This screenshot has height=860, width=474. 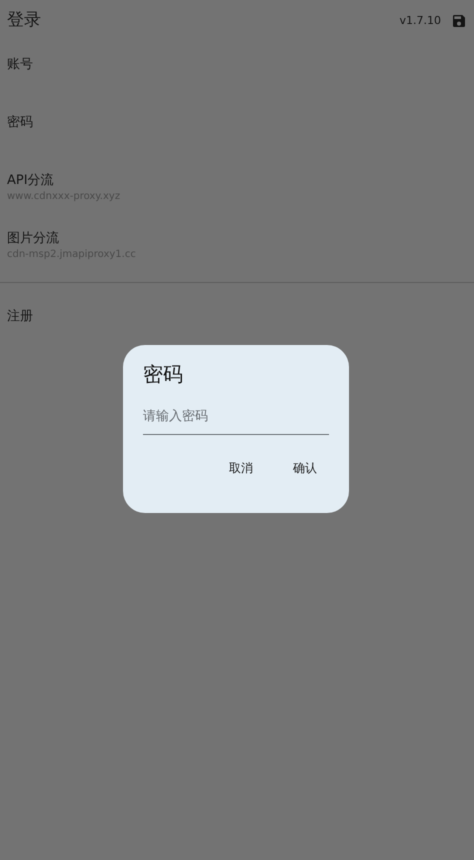 What do you see at coordinates (24, 20) in the screenshot?
I see `page-title: 登录` at bounding box center [24, 20].